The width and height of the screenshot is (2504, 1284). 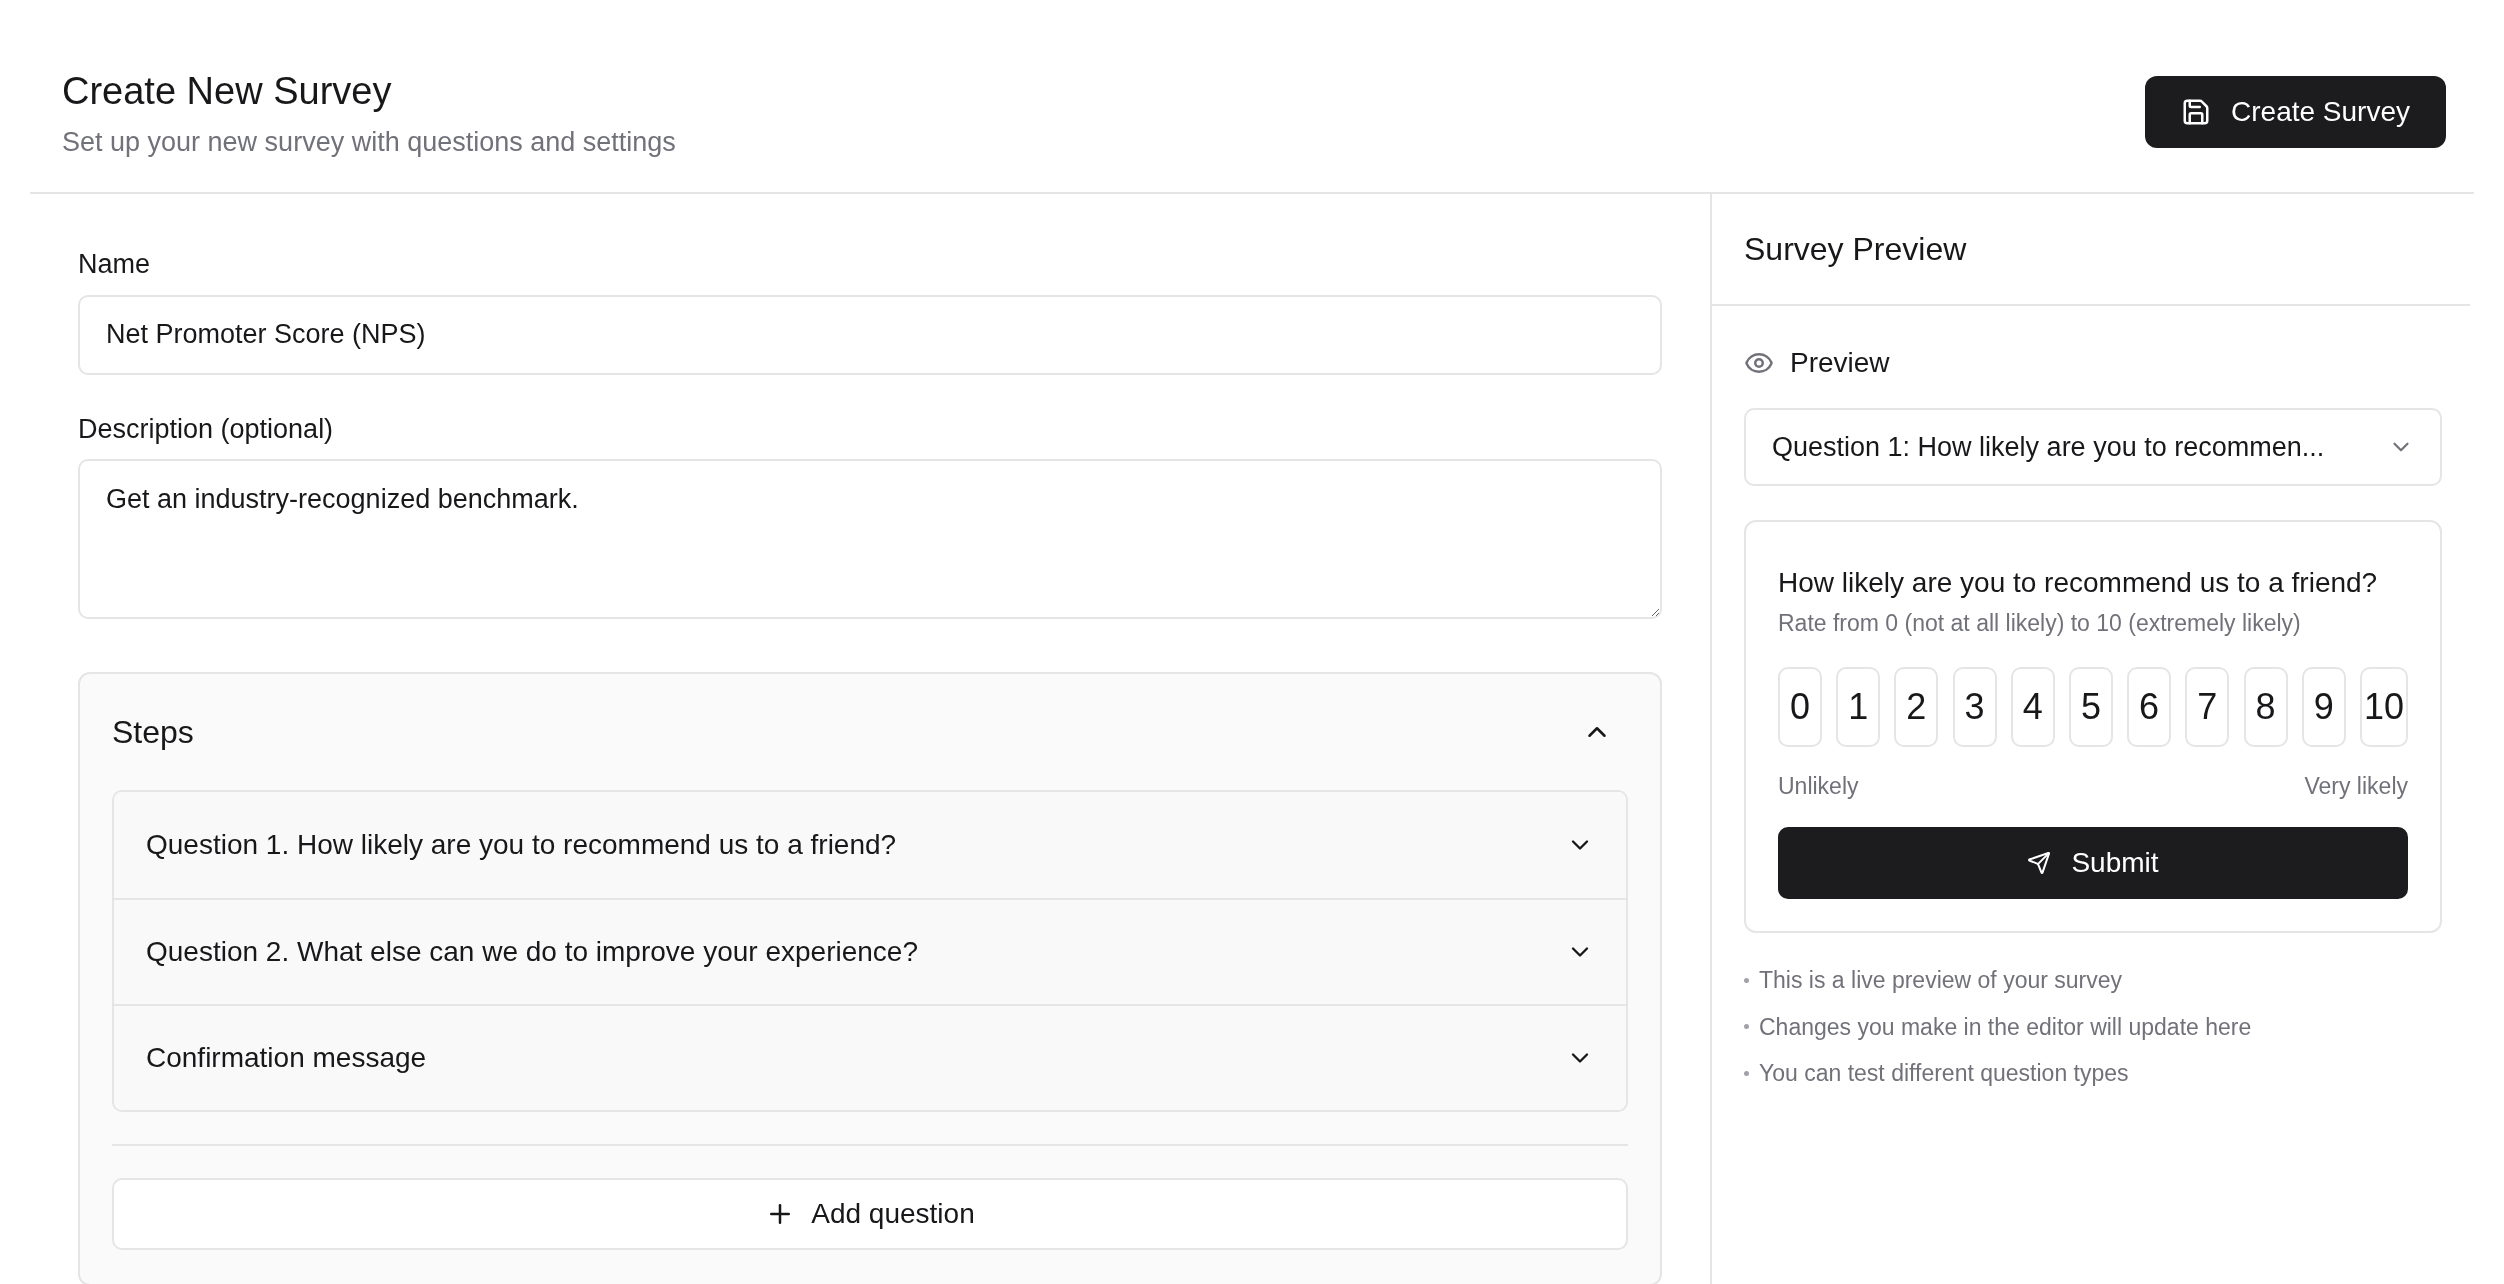 What do you see at coordinates (227, 91) in the screenshot?
I see `page-title: Create New Survey` at bounding box center [227, 91].